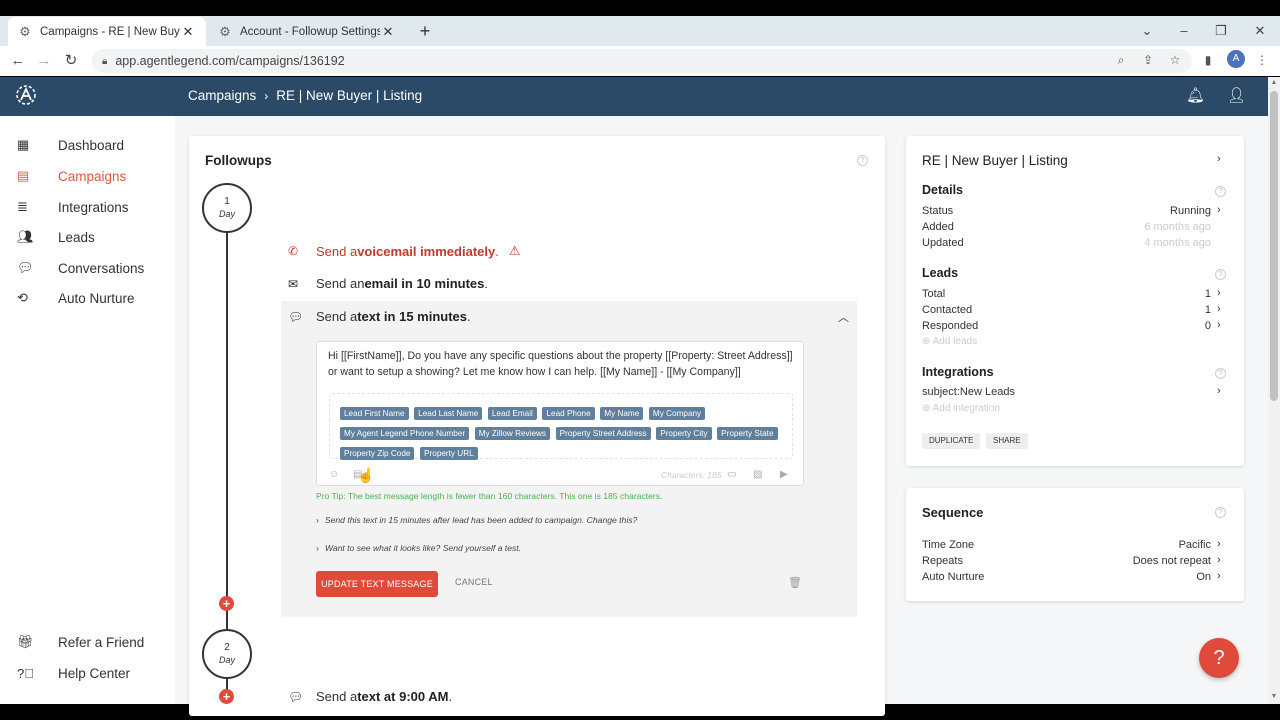  Describe the element at coordinates (784, 474) in the screenshot. I see `video-icon: ▶` at that location.